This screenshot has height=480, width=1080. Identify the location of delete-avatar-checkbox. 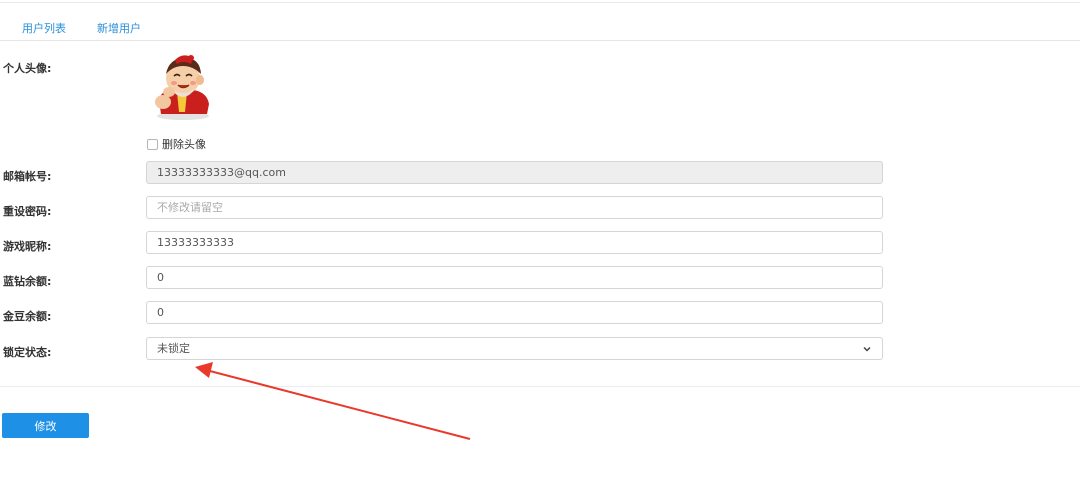
(152, 144).